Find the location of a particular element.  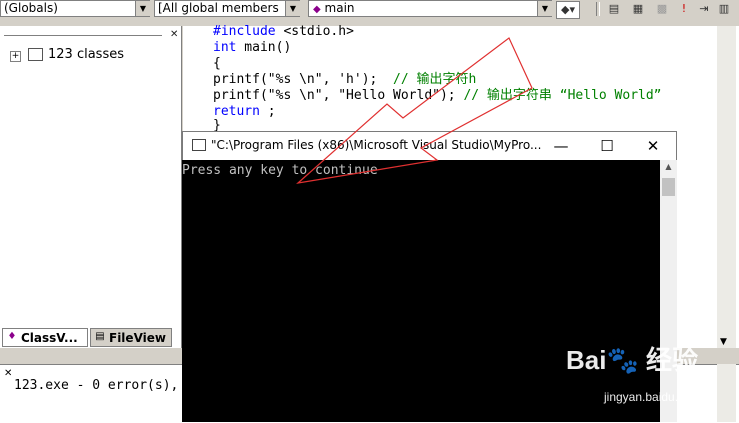

output-close-icon: ✕ is located at coordinates (8, 373).